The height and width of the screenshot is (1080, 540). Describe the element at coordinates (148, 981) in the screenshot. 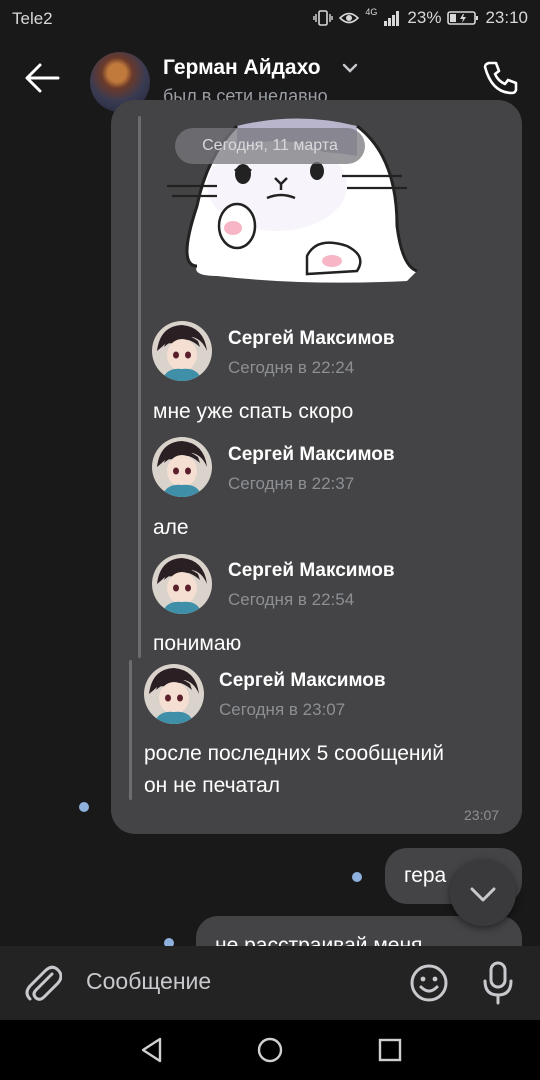

I see `message-input: Сообщение` at that location.